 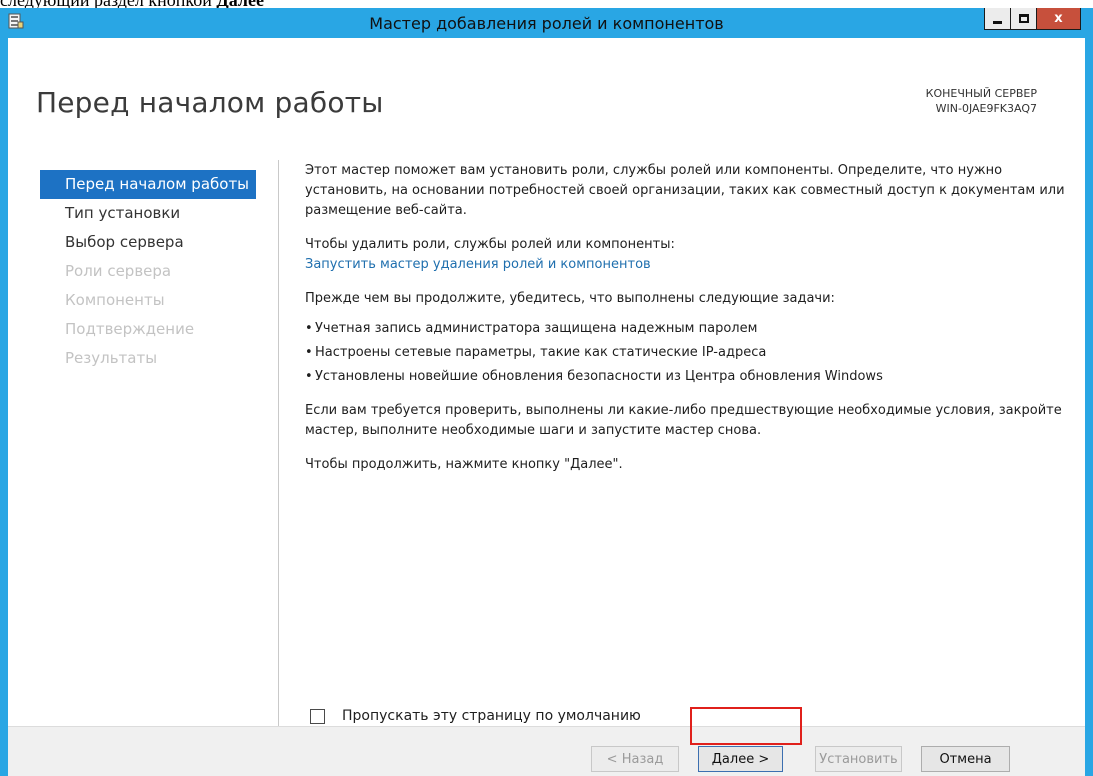 I want to click on window-title: Мастер добавления ролей и компонентов, so click(x=546, y=23).